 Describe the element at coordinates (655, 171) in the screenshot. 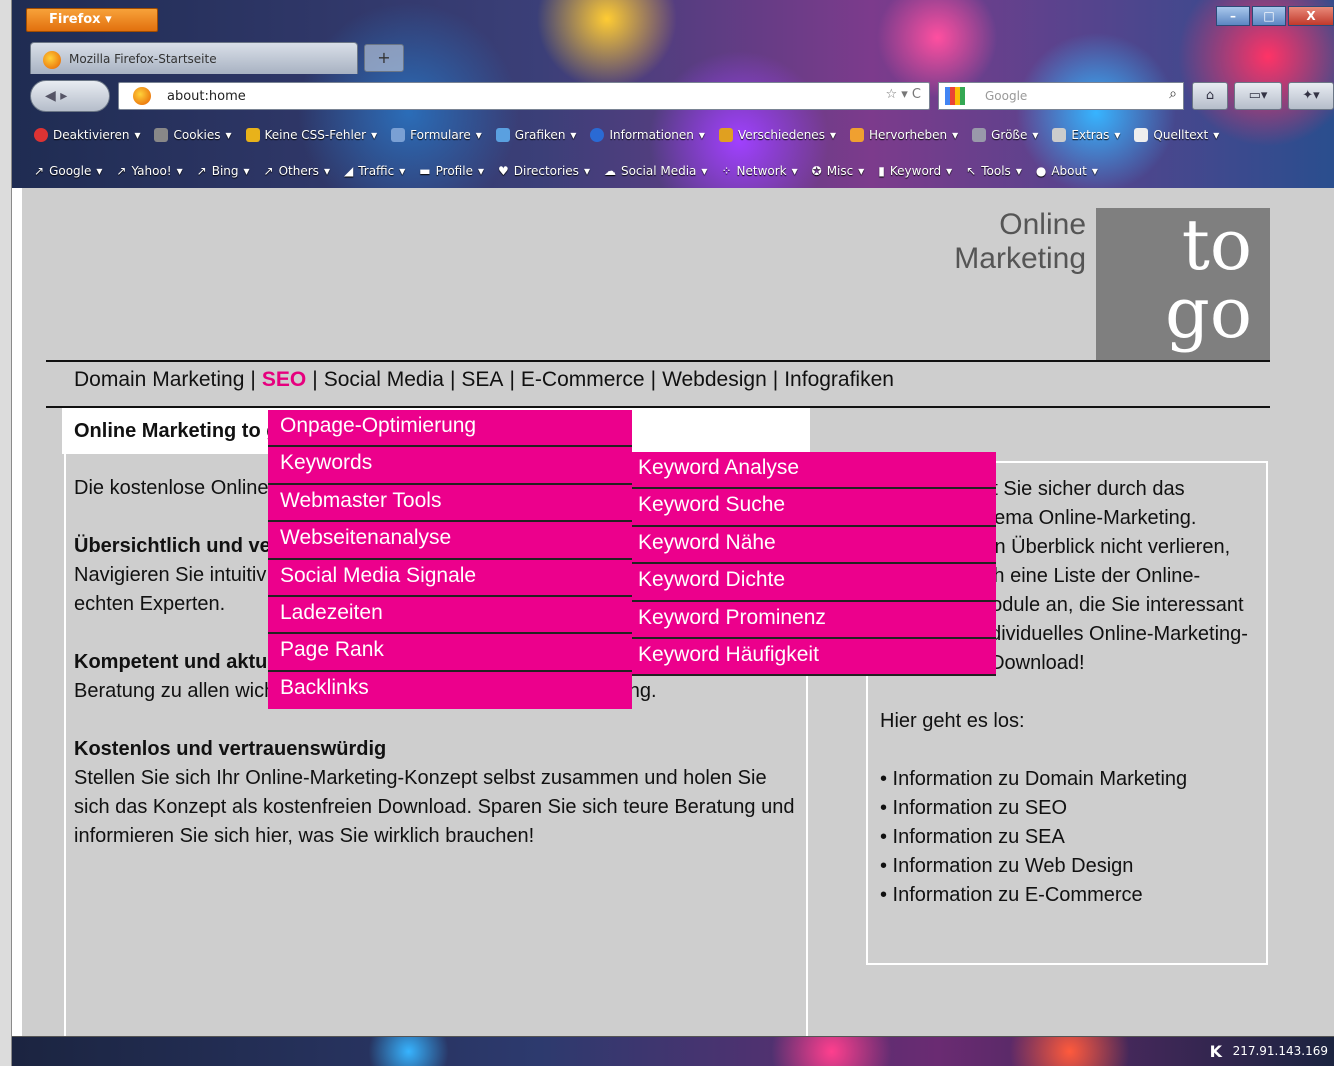

I see `bookmark-item: ☁ Social Media ▾` at that location.